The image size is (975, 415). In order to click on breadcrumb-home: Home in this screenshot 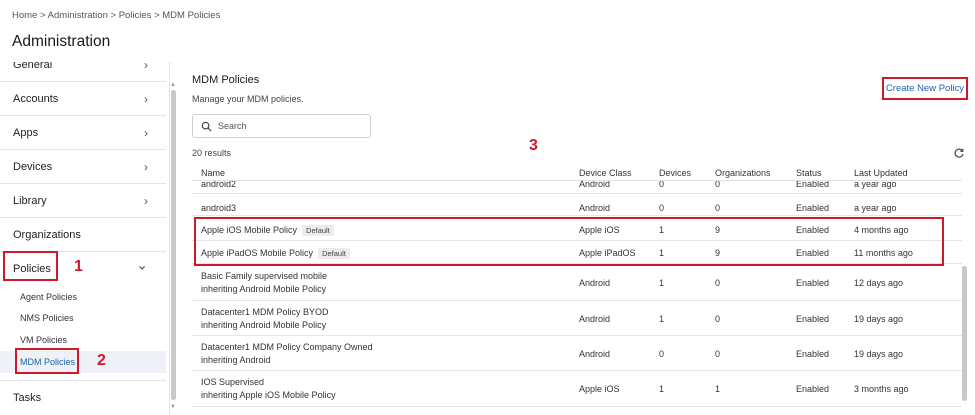, I will do `click(24, 15)`.